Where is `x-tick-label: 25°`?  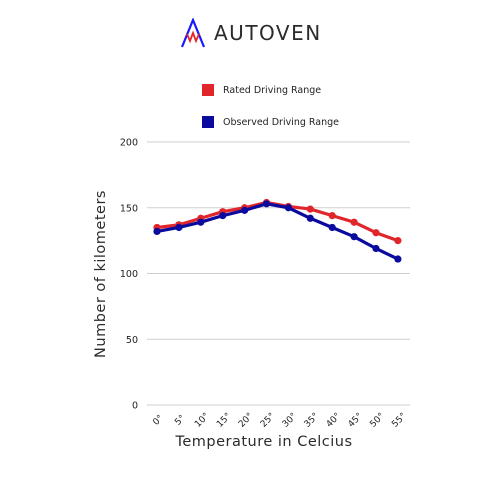
x-tick-label: 25° is located at coordinates (268, 420).